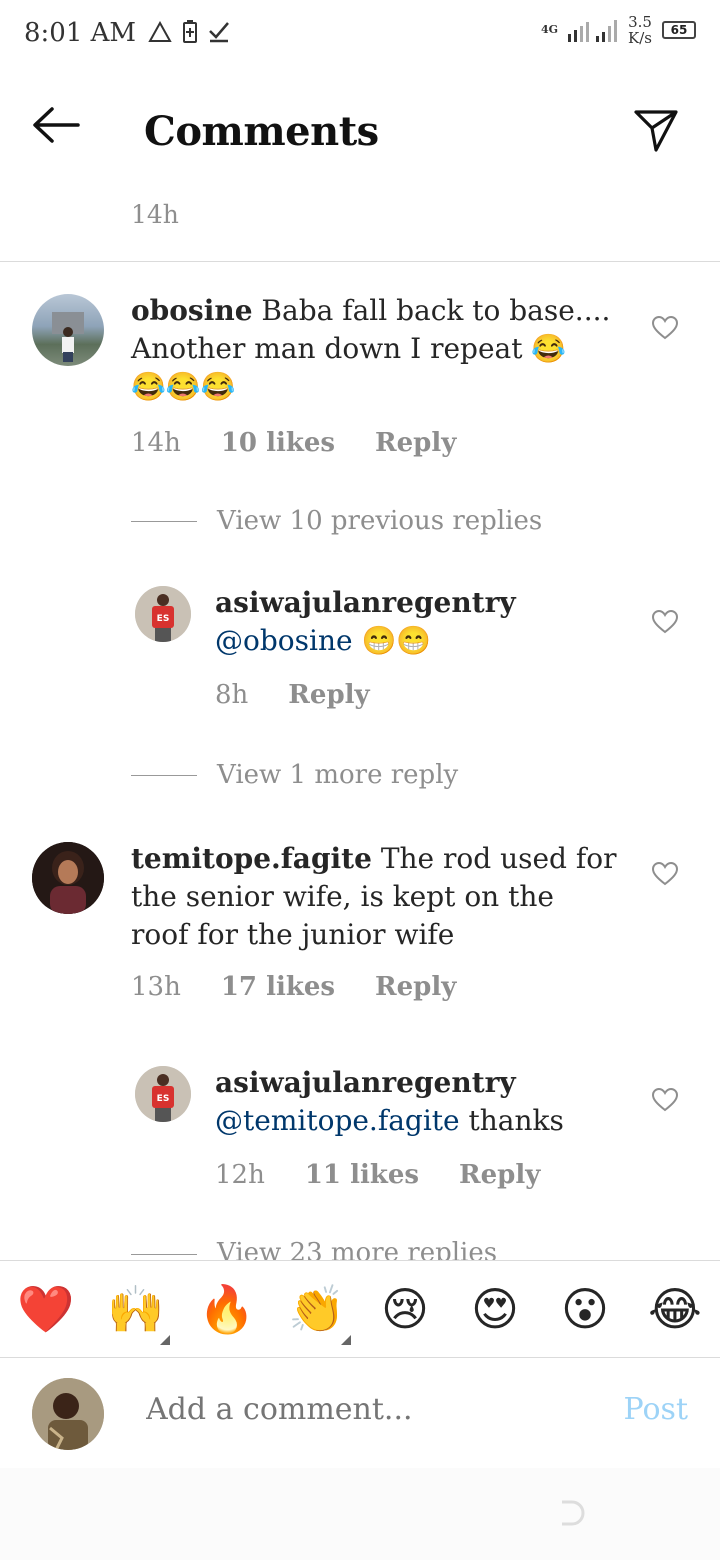 The width and height of the screenshot is (720, 1560). I want to click on view-previous-replies: View 10 previous replies, so click(336, 521).